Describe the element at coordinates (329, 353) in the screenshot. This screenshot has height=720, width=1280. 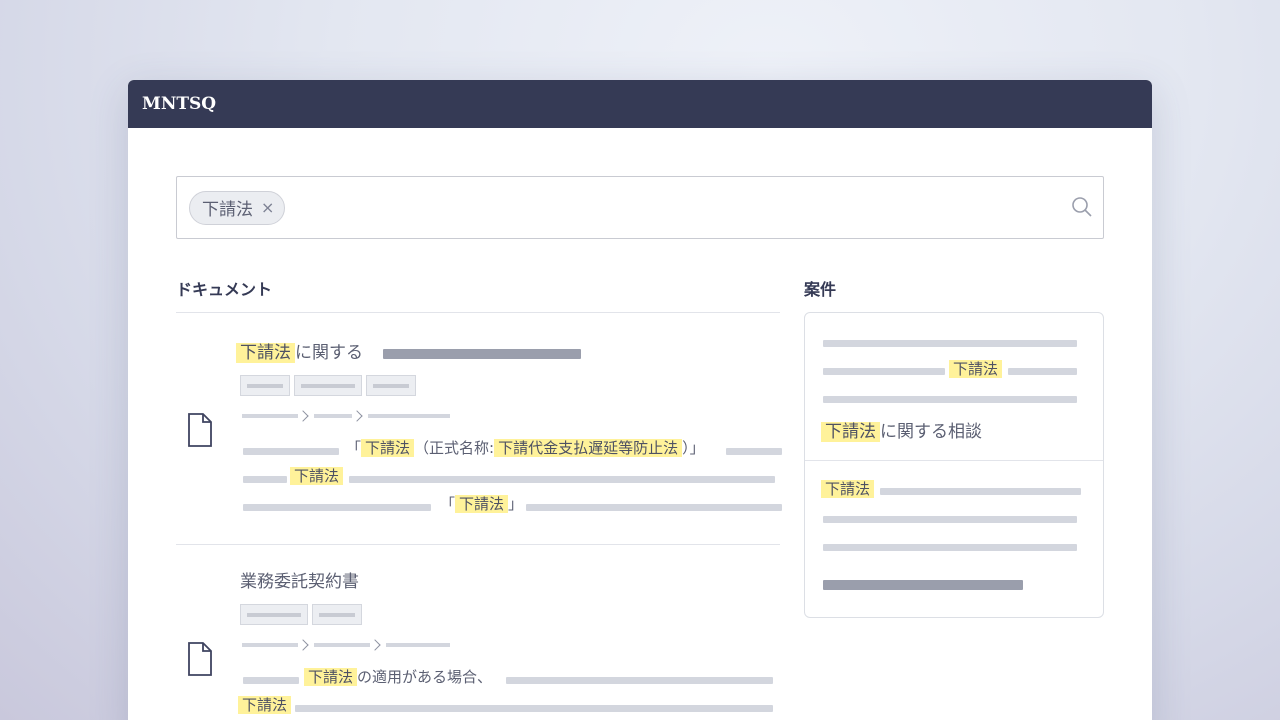
I see `title-text: に関する` at that location.